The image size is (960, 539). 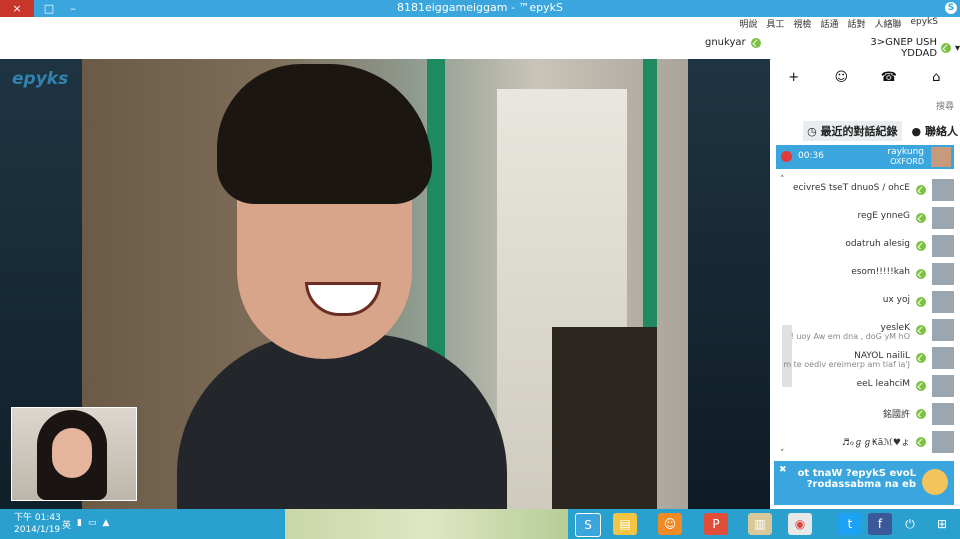 What do you see at coordinates (896, 48) in the screenshot?
I see `user-profile: HSU PENG<3 DADDY ▾` at bounding box center [896, 48].